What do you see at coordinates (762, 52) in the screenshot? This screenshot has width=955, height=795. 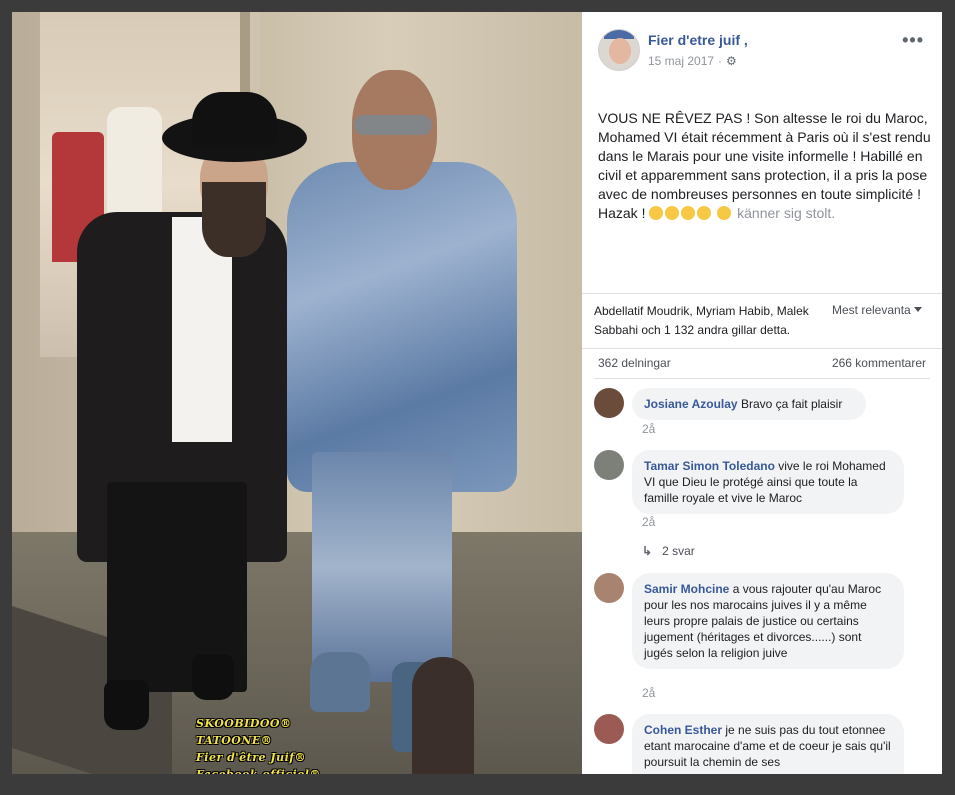 I see `post-header: Fier d'etre juif , 15 maj 2017 · ⚙ •••` at bounding box center [762, 52].